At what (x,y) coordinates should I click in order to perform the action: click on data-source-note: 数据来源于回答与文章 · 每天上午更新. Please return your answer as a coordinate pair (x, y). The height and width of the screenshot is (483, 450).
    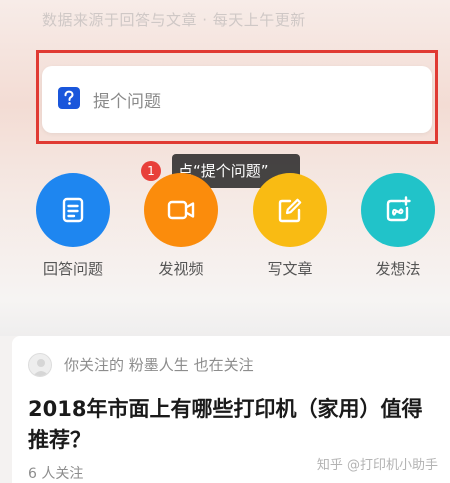
    Looking at the image, I should click on (174, 20).